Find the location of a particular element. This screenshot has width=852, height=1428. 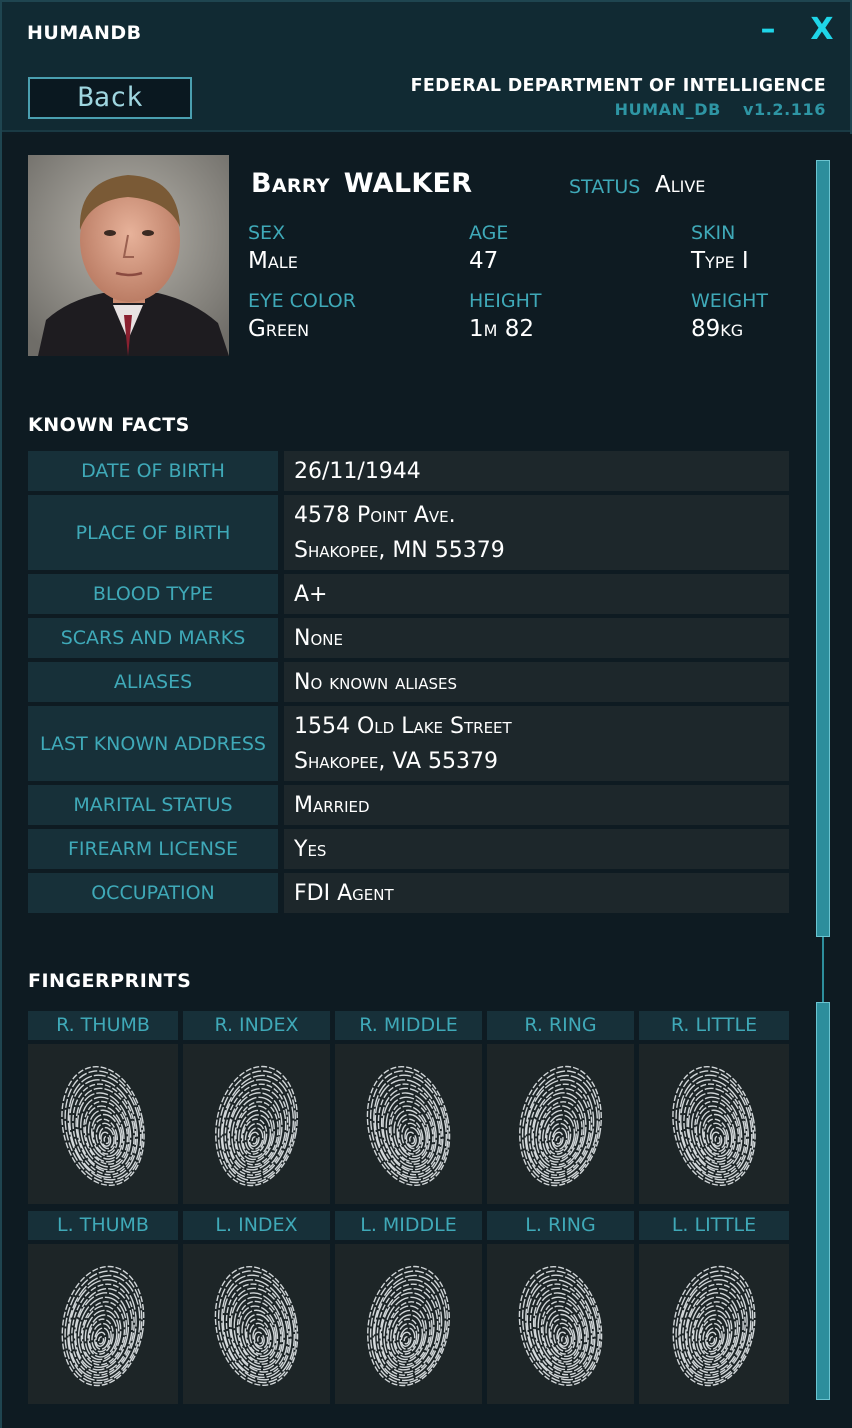

fact-value: 1554 Old Lake Street Shakopee, VA 55379 is located at coordinates (536, 743).